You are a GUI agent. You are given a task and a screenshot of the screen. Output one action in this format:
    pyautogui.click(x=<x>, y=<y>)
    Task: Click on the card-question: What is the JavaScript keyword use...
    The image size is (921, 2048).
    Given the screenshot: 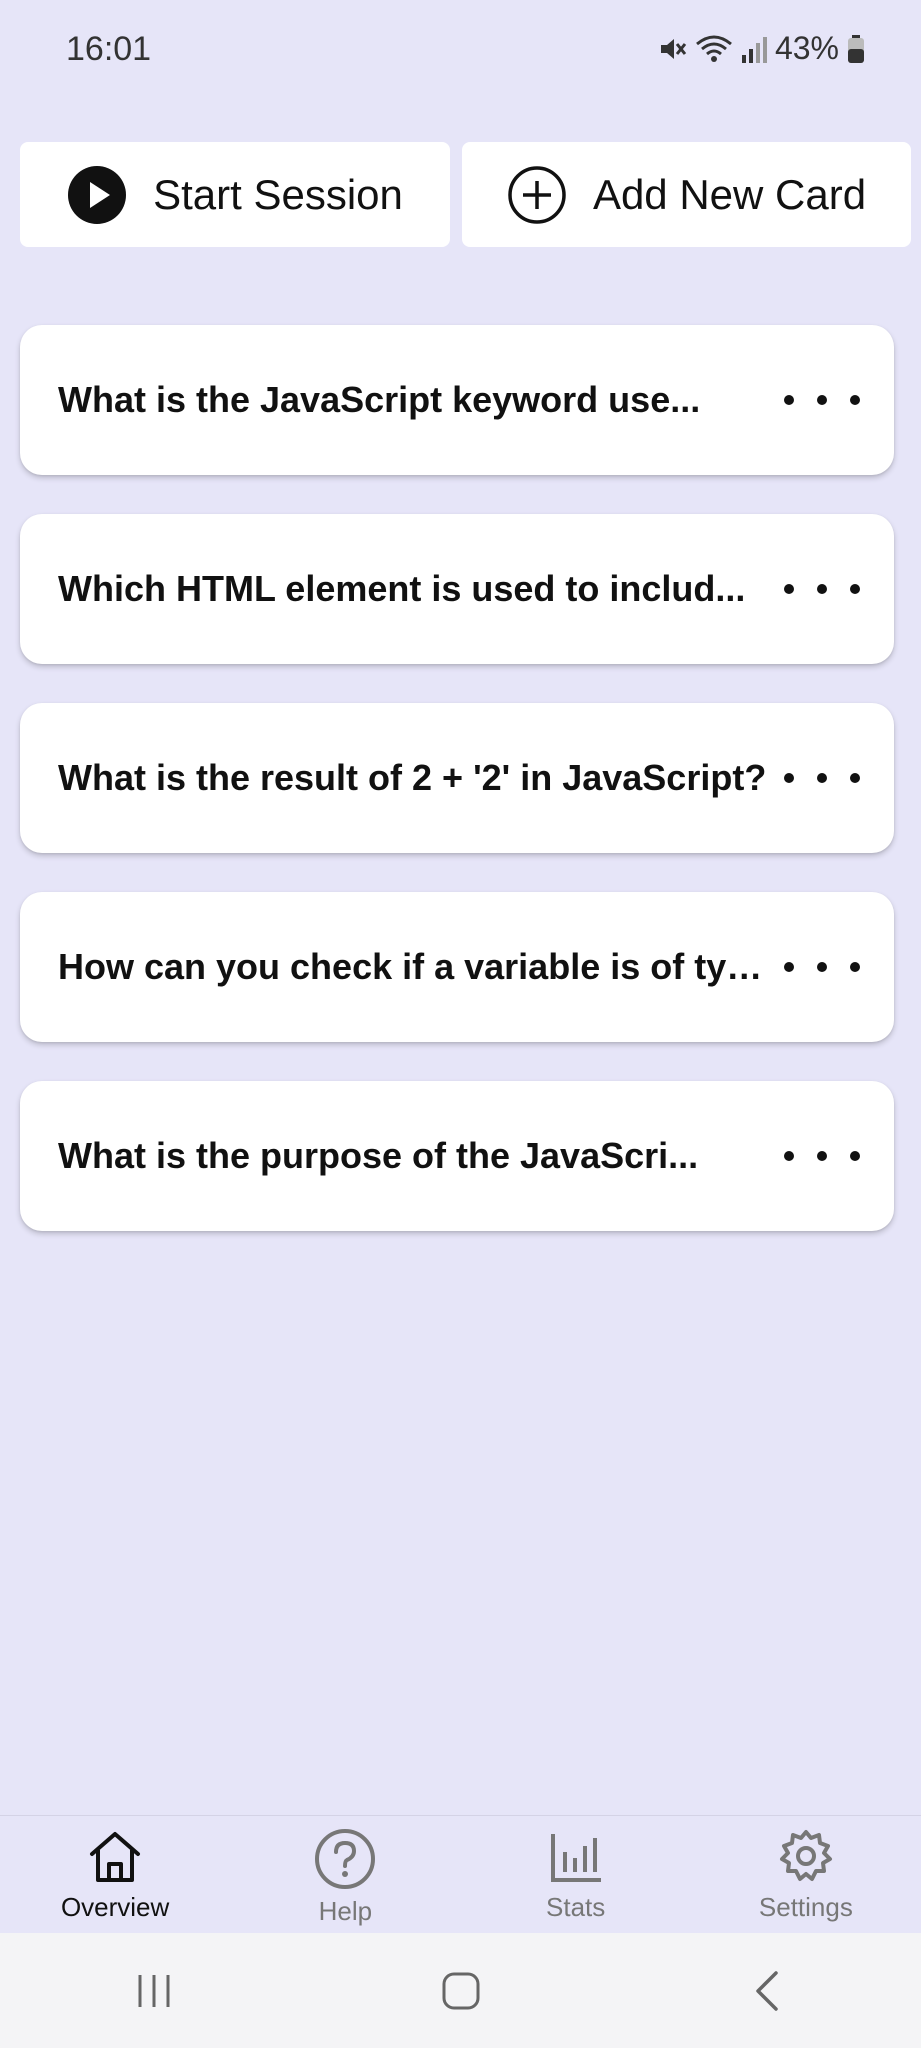 What is the action you would take?
    pyautogui.click(x=379, y=399)
    